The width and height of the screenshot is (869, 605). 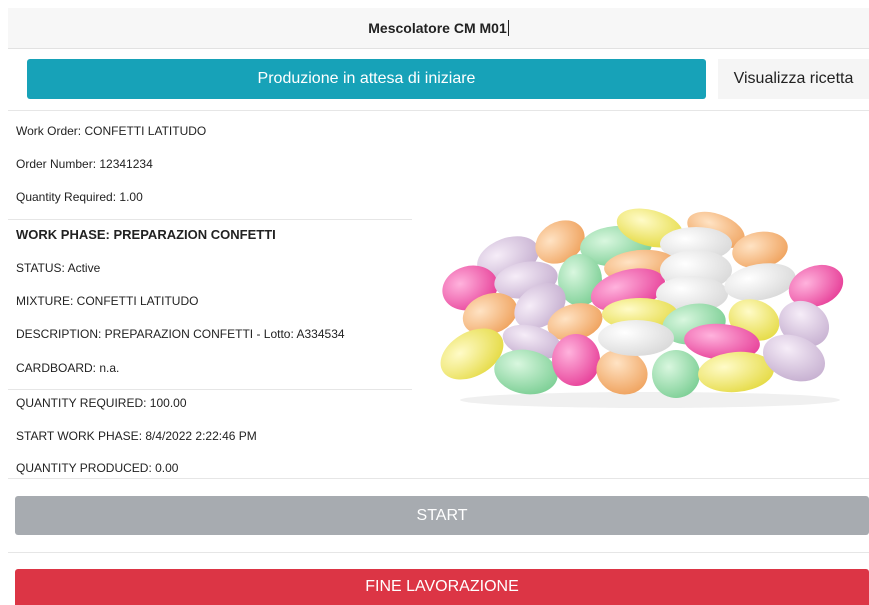 I want to click on end-processing-button: FINE LAVORAZIONE, so click(x=442, y=587).